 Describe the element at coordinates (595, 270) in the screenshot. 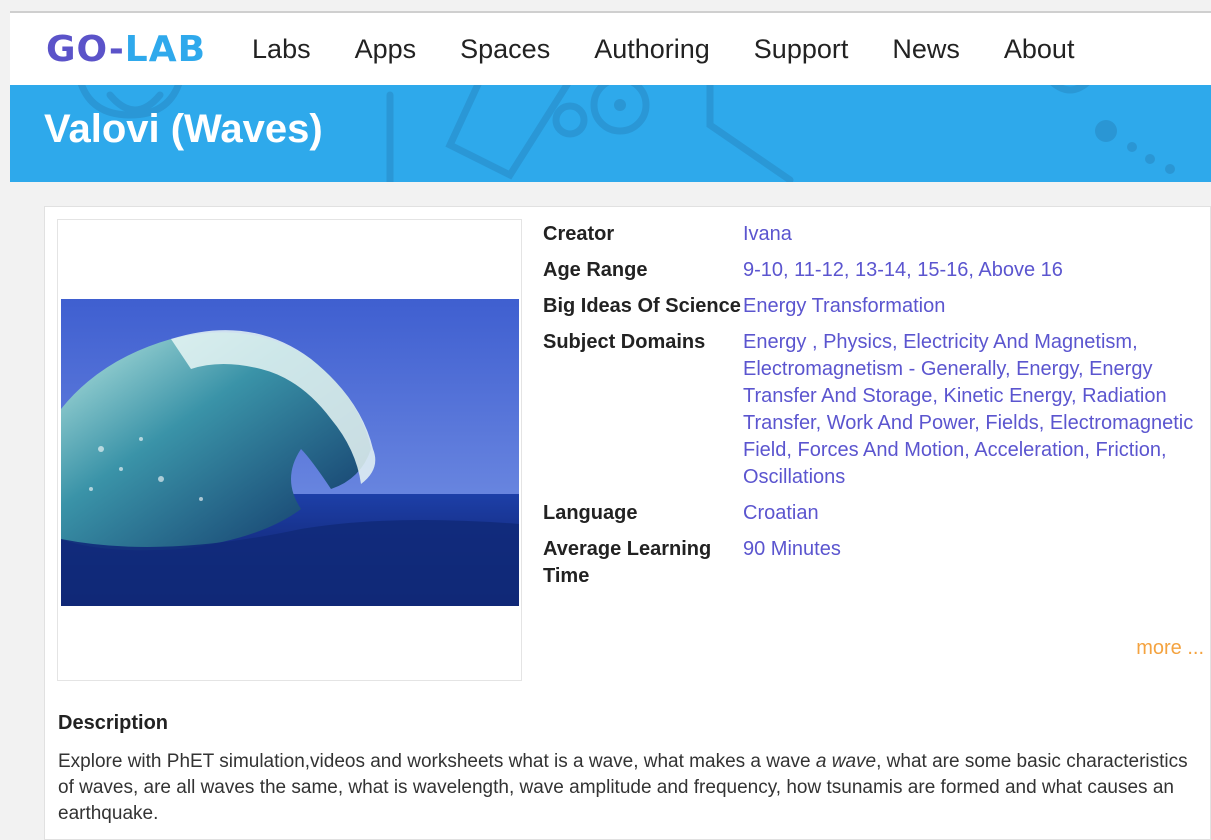

I see `age-range-label: Age Range` at that location.